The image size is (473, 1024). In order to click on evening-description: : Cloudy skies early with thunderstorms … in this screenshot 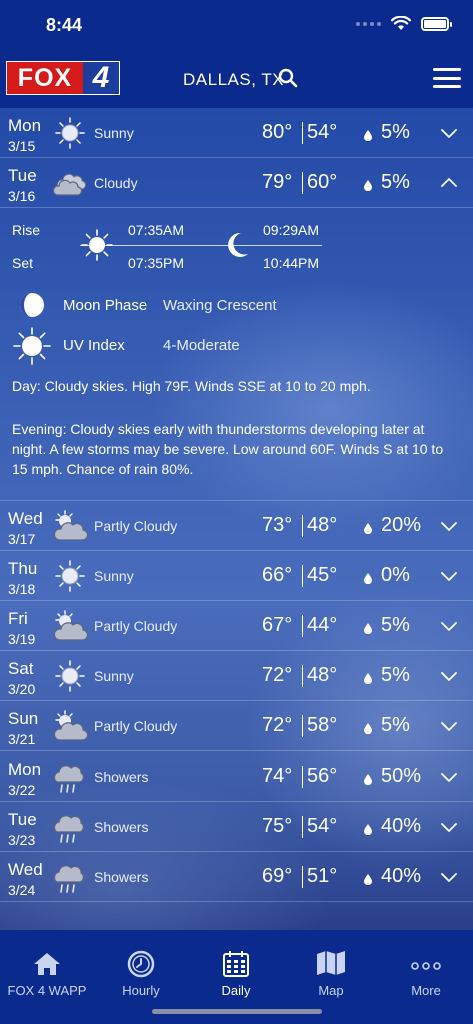, I will do `click(228, 449)`.